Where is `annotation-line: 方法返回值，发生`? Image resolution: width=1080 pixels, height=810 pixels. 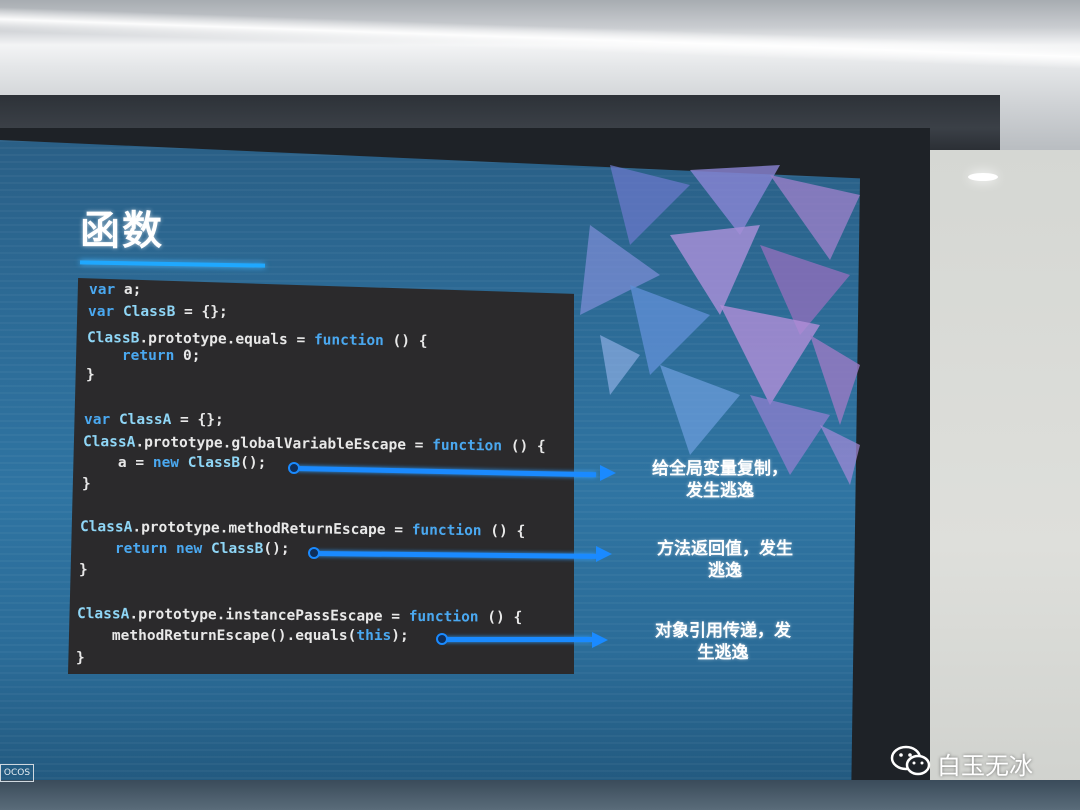
annotation-line: 方法返回值，发生 is located at coordinates (725, 549).